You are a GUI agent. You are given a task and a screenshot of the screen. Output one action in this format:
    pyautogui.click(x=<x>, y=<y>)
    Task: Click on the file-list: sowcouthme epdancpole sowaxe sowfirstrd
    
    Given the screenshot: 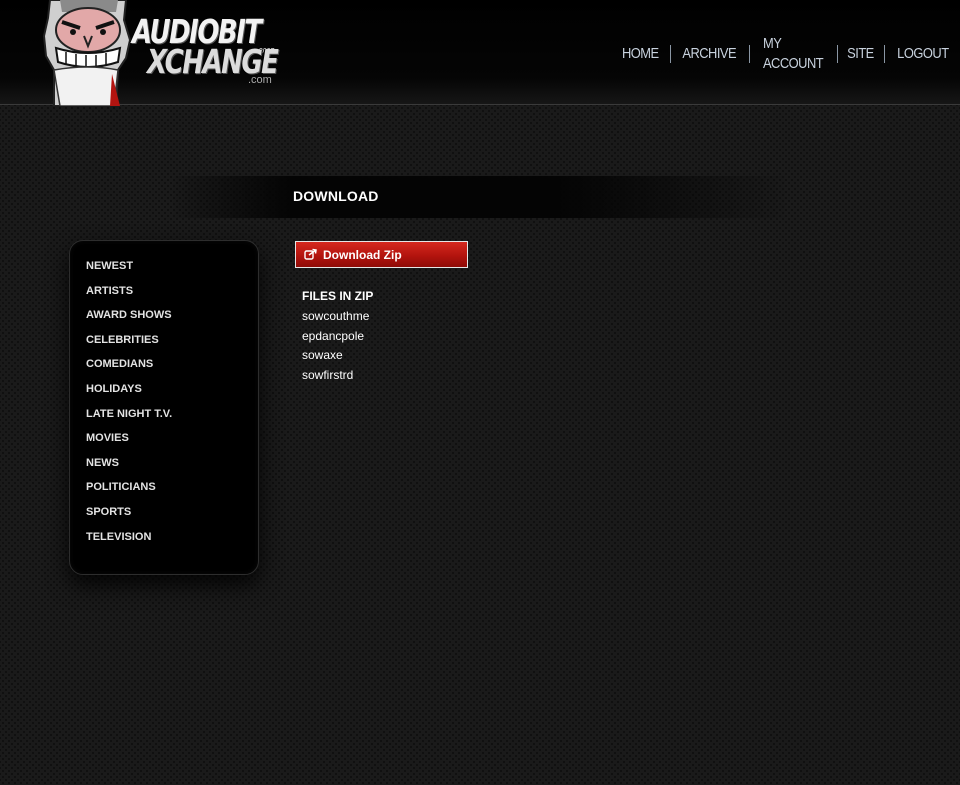 What is the action you would take?
    pyautogui.click(x=337, y=346)
    